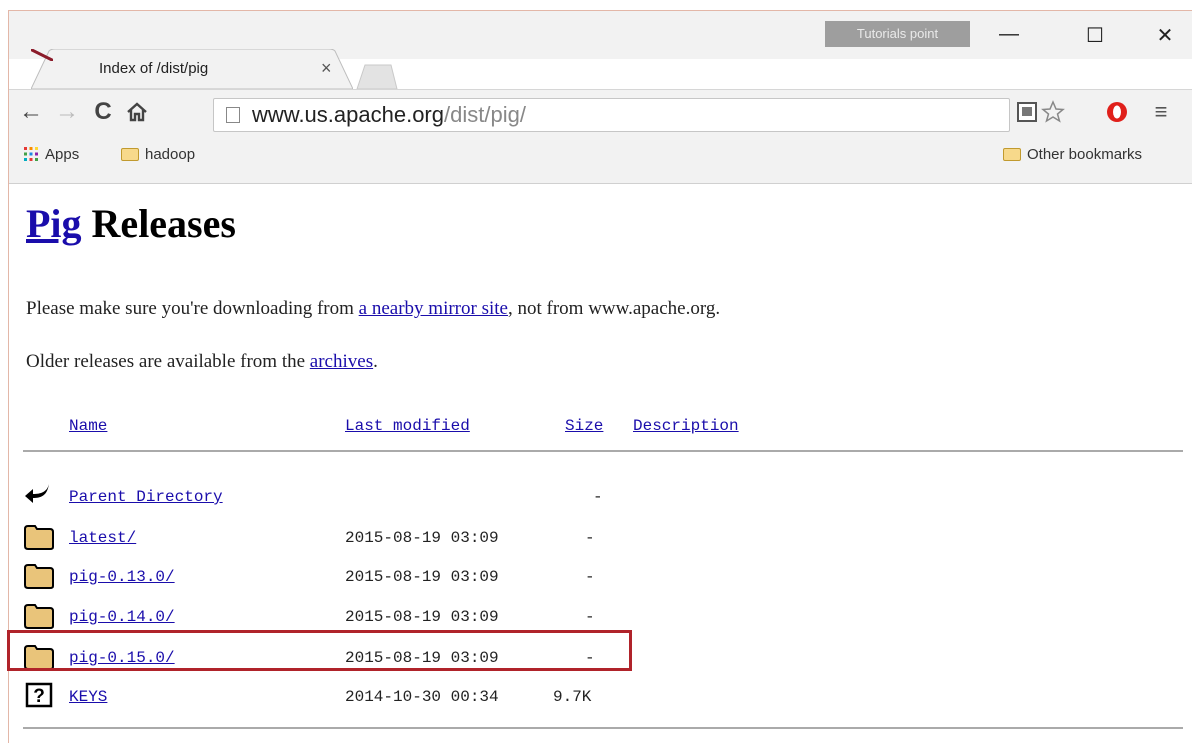  I want to click on browser-toolbar: ← → C www.us.apache.org/dist/pig/ ≡, so click(600, 112).